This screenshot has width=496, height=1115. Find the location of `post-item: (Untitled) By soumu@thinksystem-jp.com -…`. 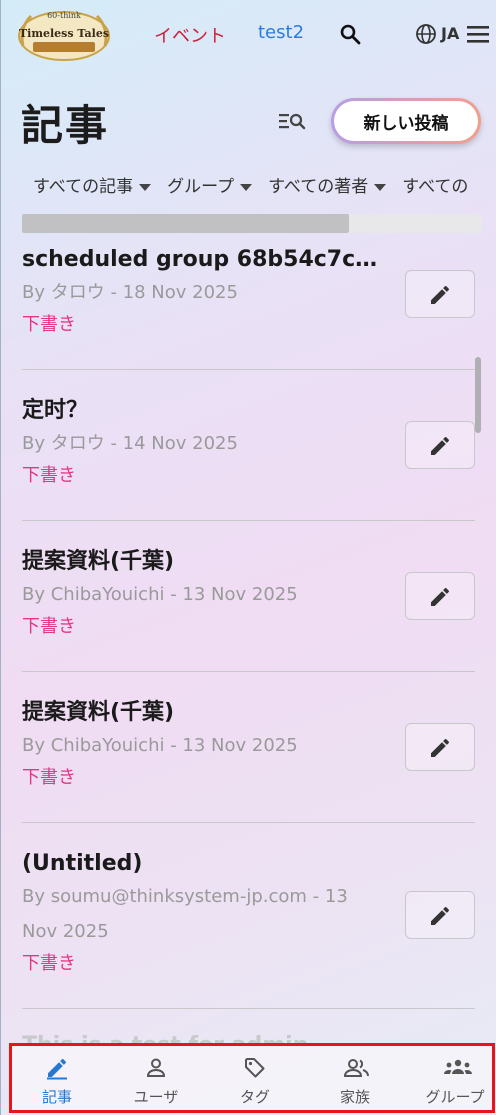

post-item: (Untitled) By soumu@thinksystem-jp.com -… is located at coordinates (248, 914).